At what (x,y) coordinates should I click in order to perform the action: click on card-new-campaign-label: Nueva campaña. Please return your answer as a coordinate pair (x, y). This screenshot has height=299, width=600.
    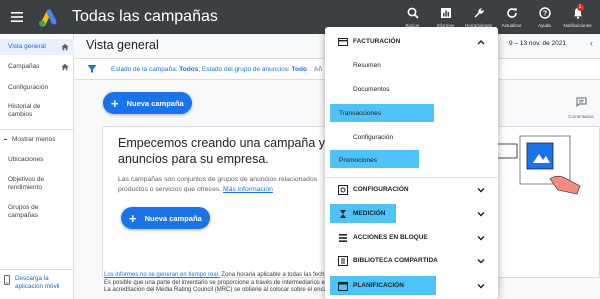
    Looking at the image, I should click on (173, 218).